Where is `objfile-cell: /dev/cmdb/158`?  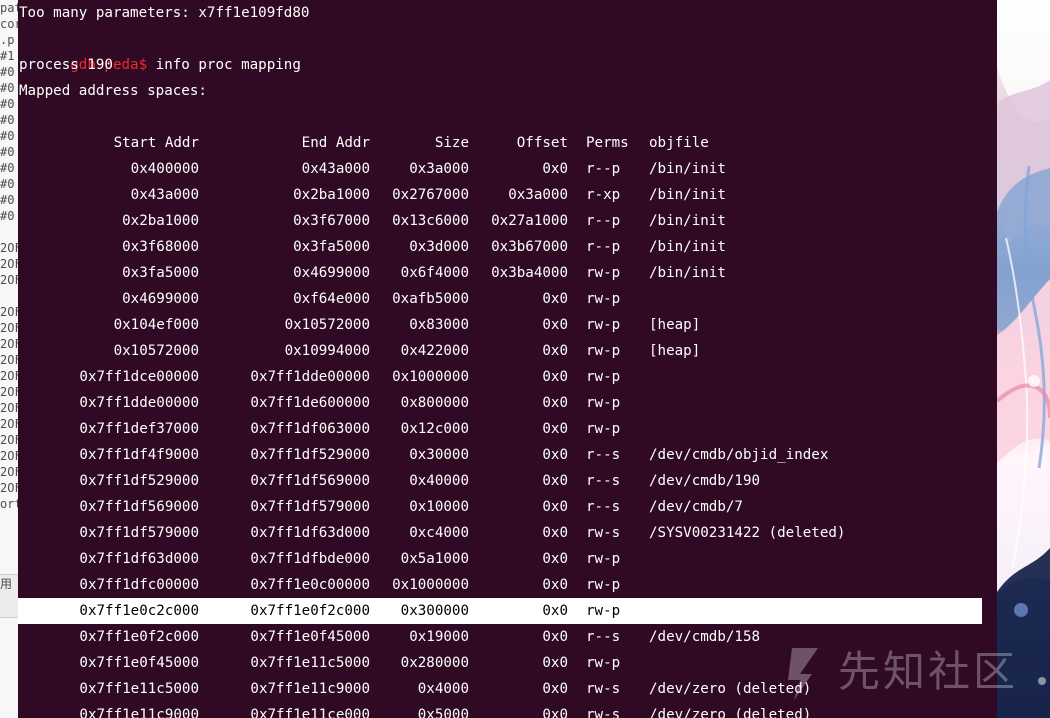 objfile-cell: /dev/cmdb/158 is located at coordinates (705, 637).